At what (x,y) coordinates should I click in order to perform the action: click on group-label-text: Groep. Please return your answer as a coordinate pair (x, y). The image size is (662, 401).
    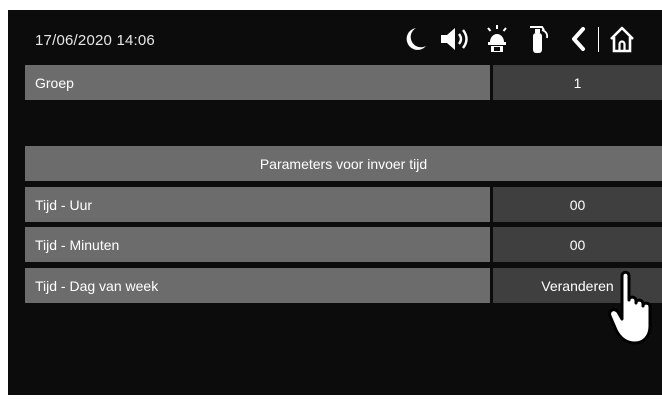
    Looking at the image, I should click on (54, 82).